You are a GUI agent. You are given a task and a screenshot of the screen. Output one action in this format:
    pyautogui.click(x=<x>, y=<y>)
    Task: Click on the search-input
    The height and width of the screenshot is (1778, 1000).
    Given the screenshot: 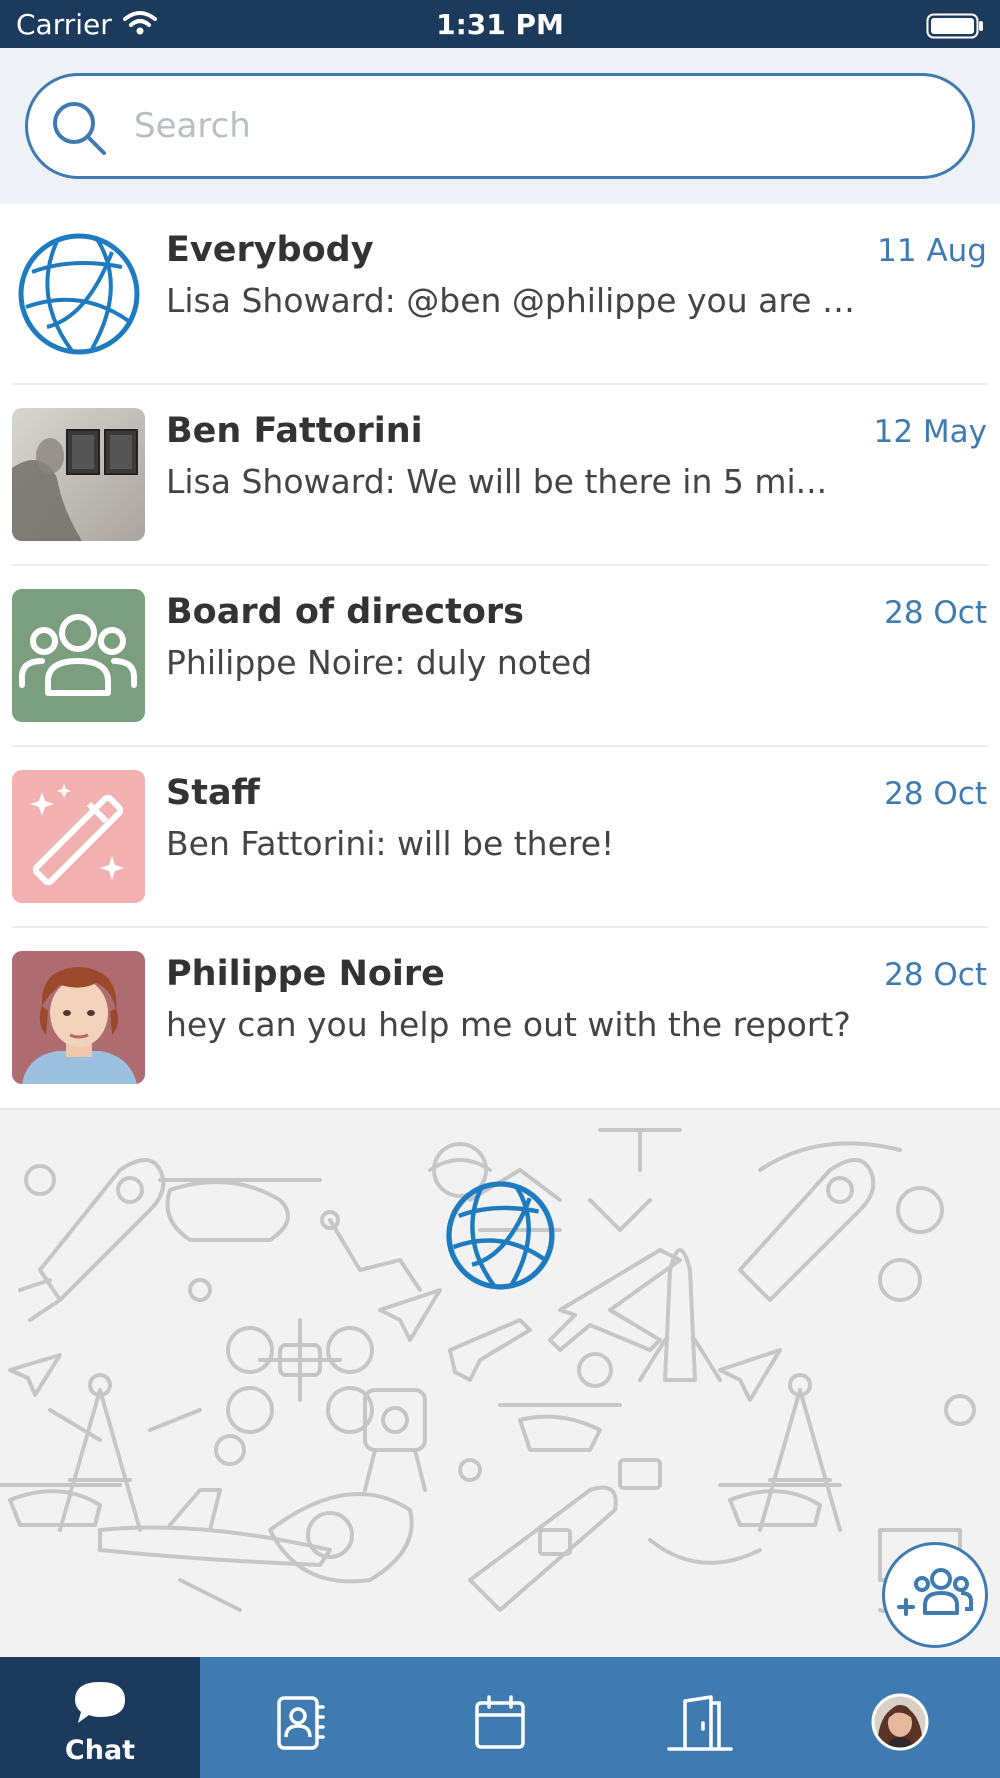 What is the action you would take?
    pyautogui.click(x=524, y=126)
    